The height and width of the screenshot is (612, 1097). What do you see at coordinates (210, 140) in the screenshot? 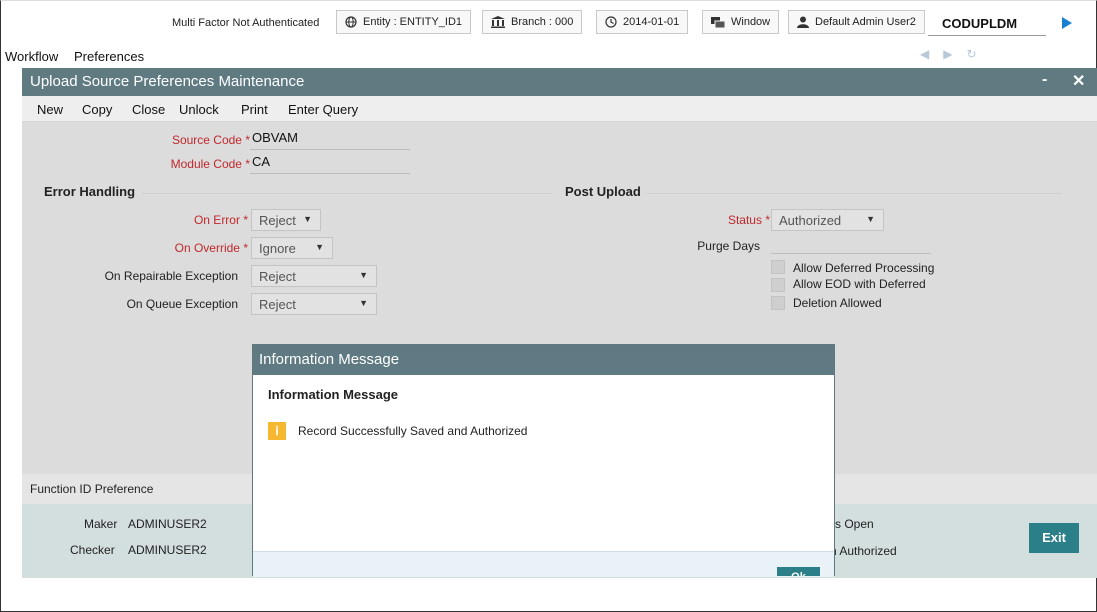
I see `source-code-label: Source Code *` at bounding box center [210, 140].